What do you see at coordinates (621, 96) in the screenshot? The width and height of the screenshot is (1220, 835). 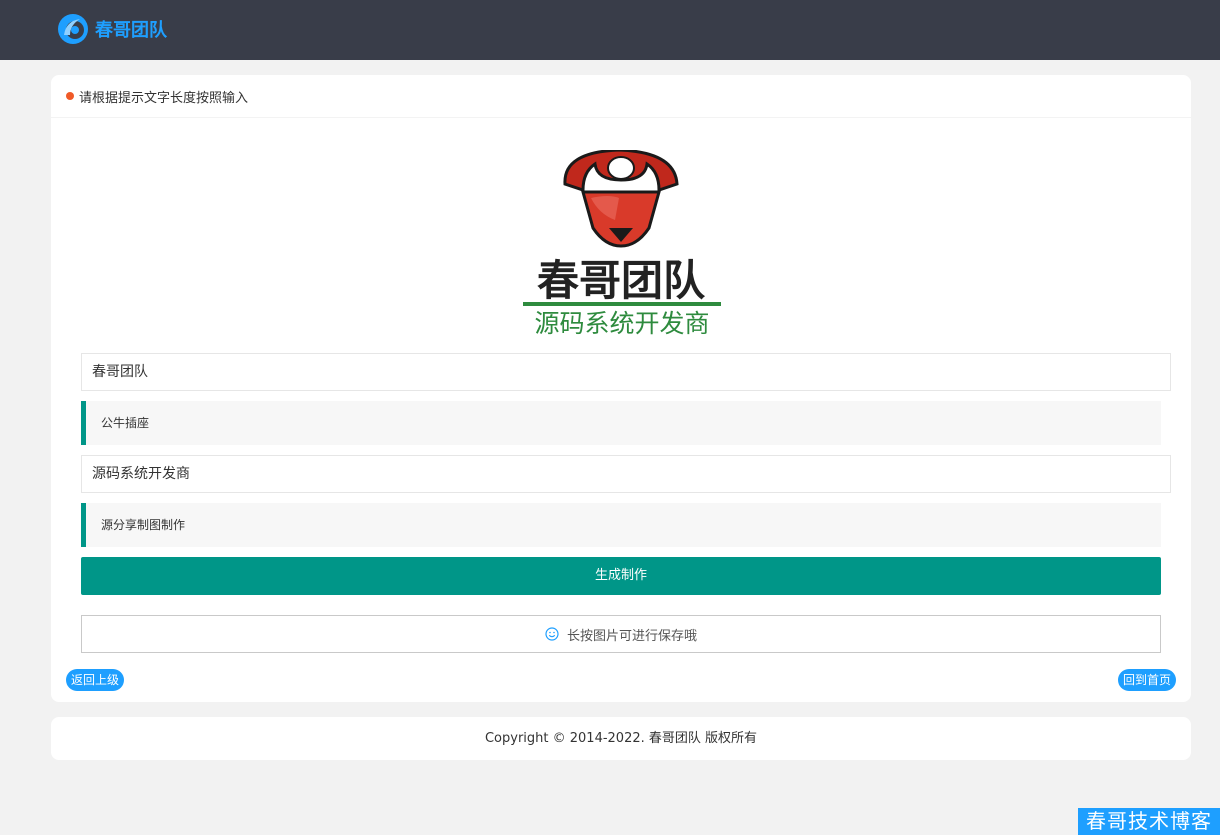 I see `card-header: 请根据提示文字长度按照输入` at bounding box center [621, 96].